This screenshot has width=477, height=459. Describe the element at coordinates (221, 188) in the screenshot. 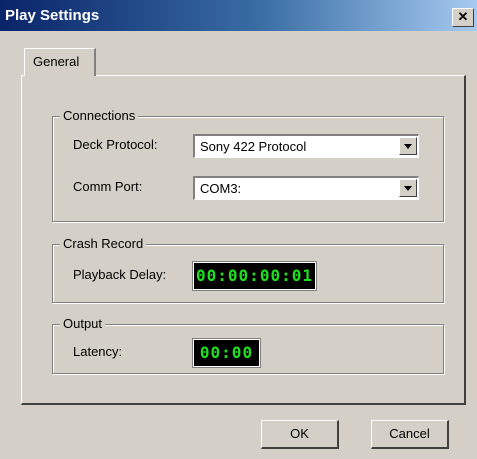

I see `comm-port-value: COM3:` at that location.